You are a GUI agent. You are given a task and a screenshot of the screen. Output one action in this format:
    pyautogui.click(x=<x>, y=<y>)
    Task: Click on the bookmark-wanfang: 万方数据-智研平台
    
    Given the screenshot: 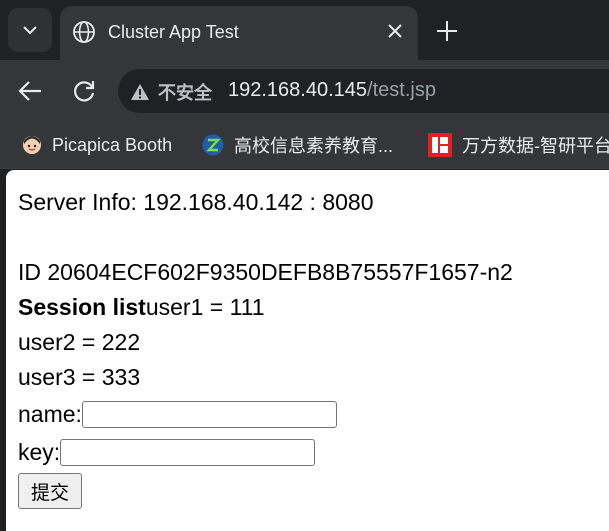 What is the action you would take?
    pyautogui.click(x=518, y=145)
    